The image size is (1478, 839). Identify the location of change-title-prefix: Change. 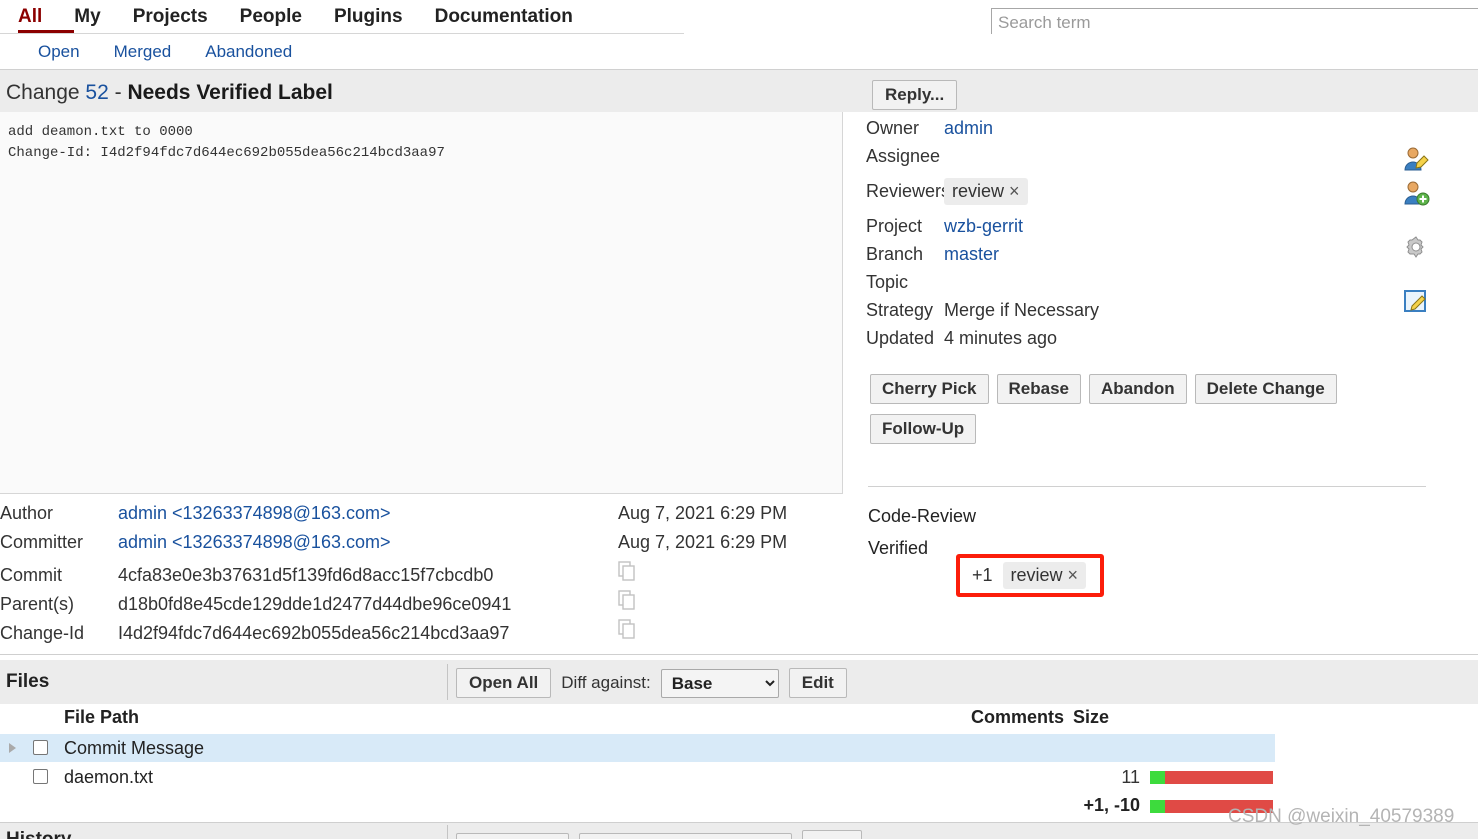
(43, 92).